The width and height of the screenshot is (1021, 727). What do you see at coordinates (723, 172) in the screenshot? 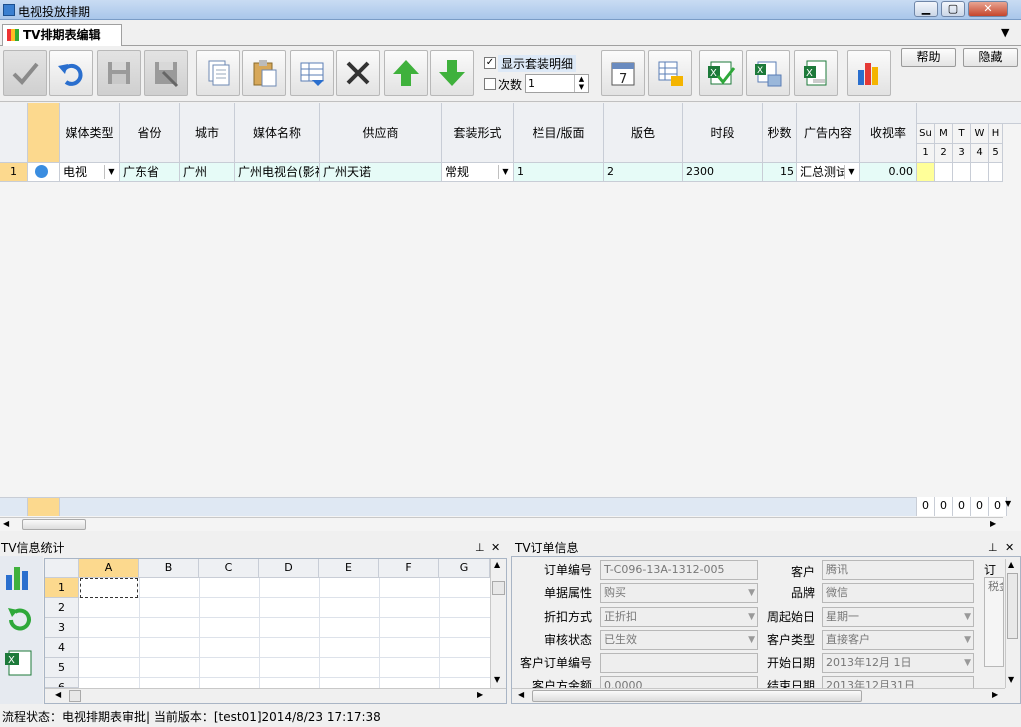
I see `period-cell: 2300` at bounding box center [723, 172].